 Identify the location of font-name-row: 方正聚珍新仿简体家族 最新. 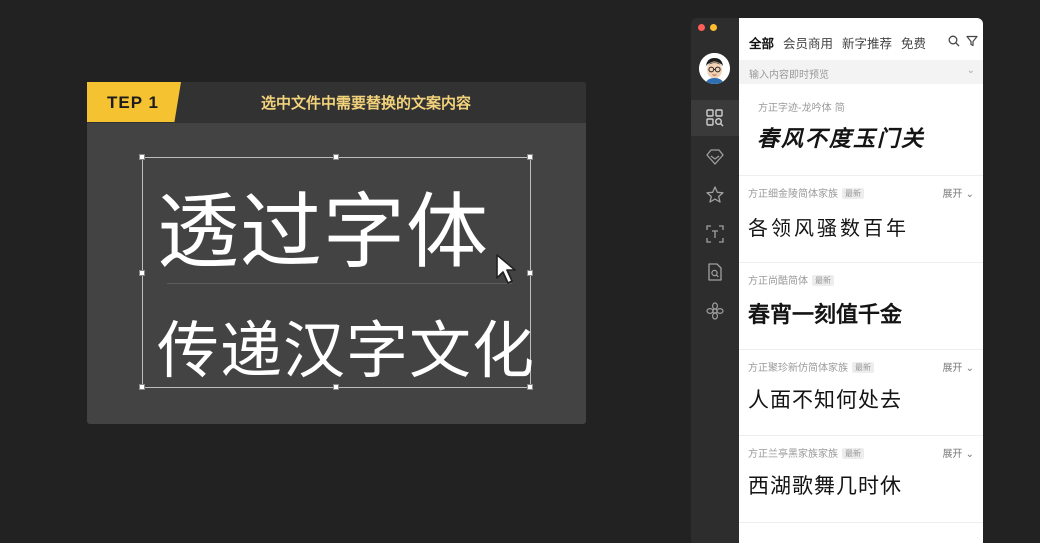
(811, 366).